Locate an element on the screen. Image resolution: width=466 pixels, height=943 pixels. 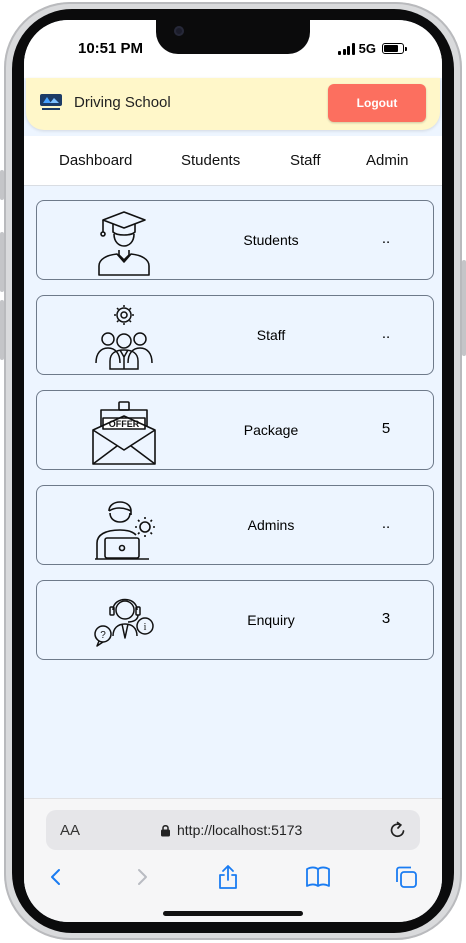
app-header: Driving School Logout is located at coordinates (233, 104).